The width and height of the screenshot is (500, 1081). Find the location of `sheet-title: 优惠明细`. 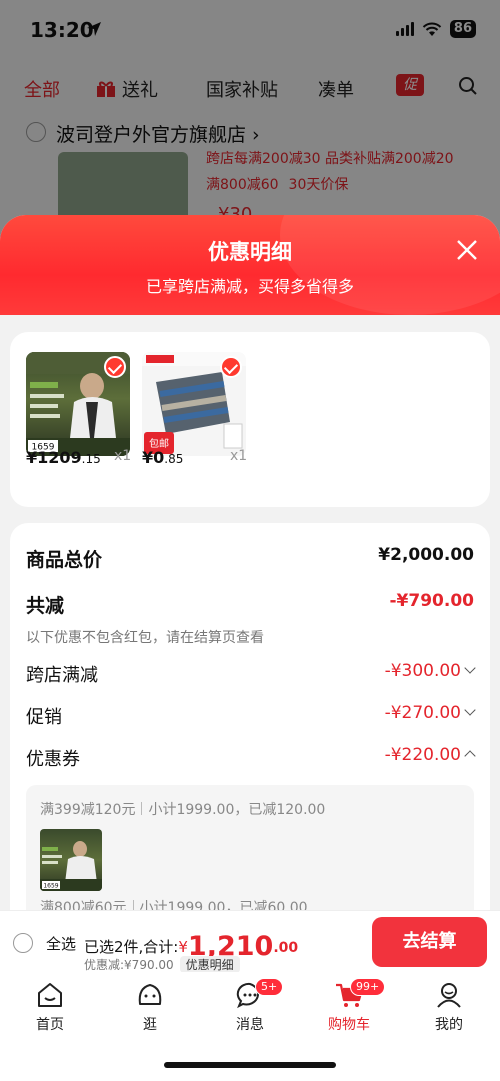

sheet-title: 优惠明细 is located at coordinates (250, 252).